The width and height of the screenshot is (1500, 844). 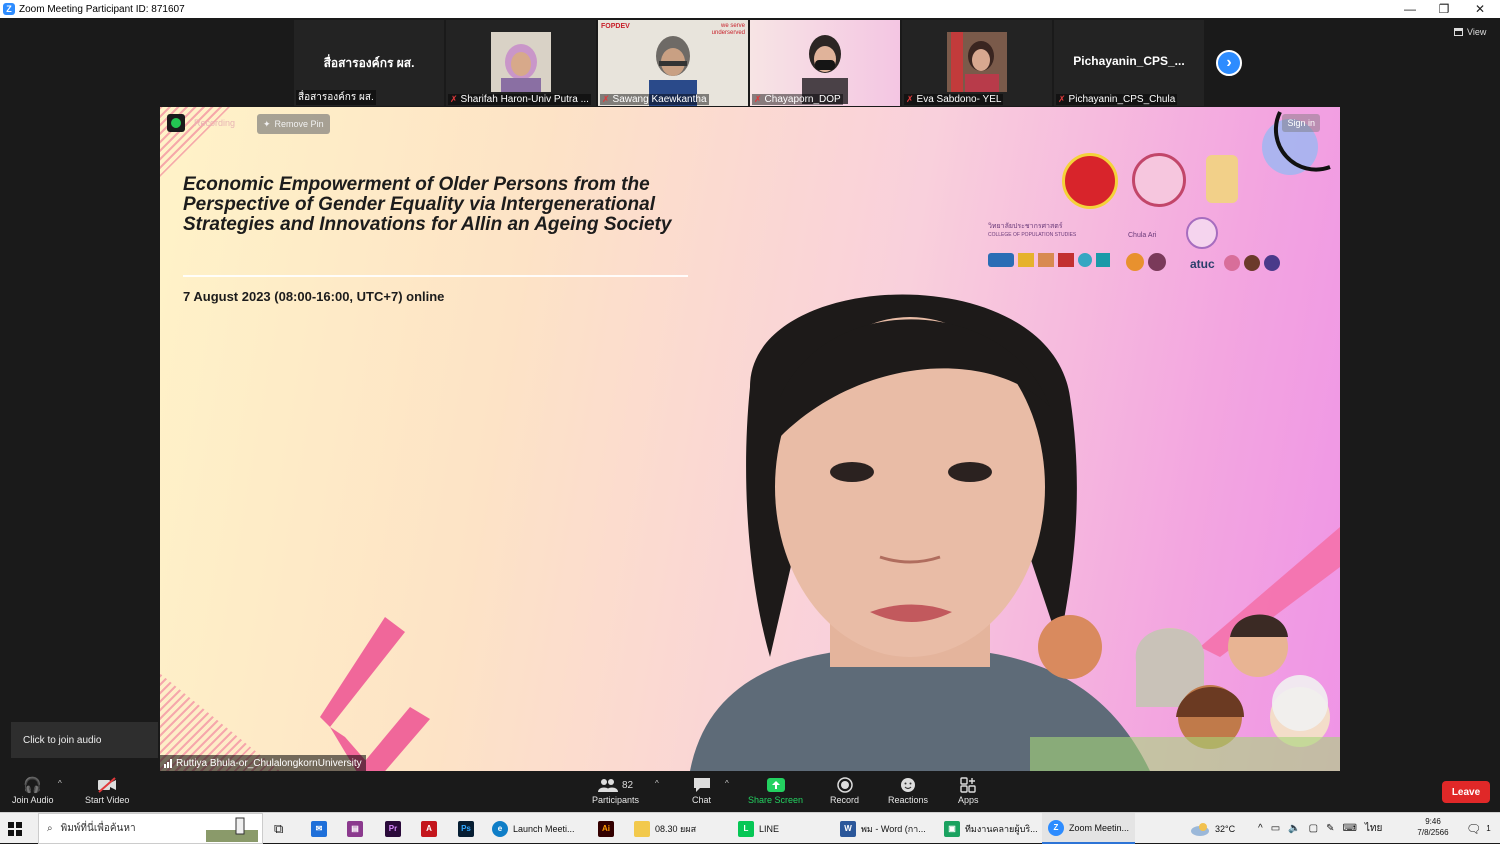 What do you see at coordinates (107, 793) in the screenshot?
I see `start-video-button: Start Video` at bounding box center [107, 793].